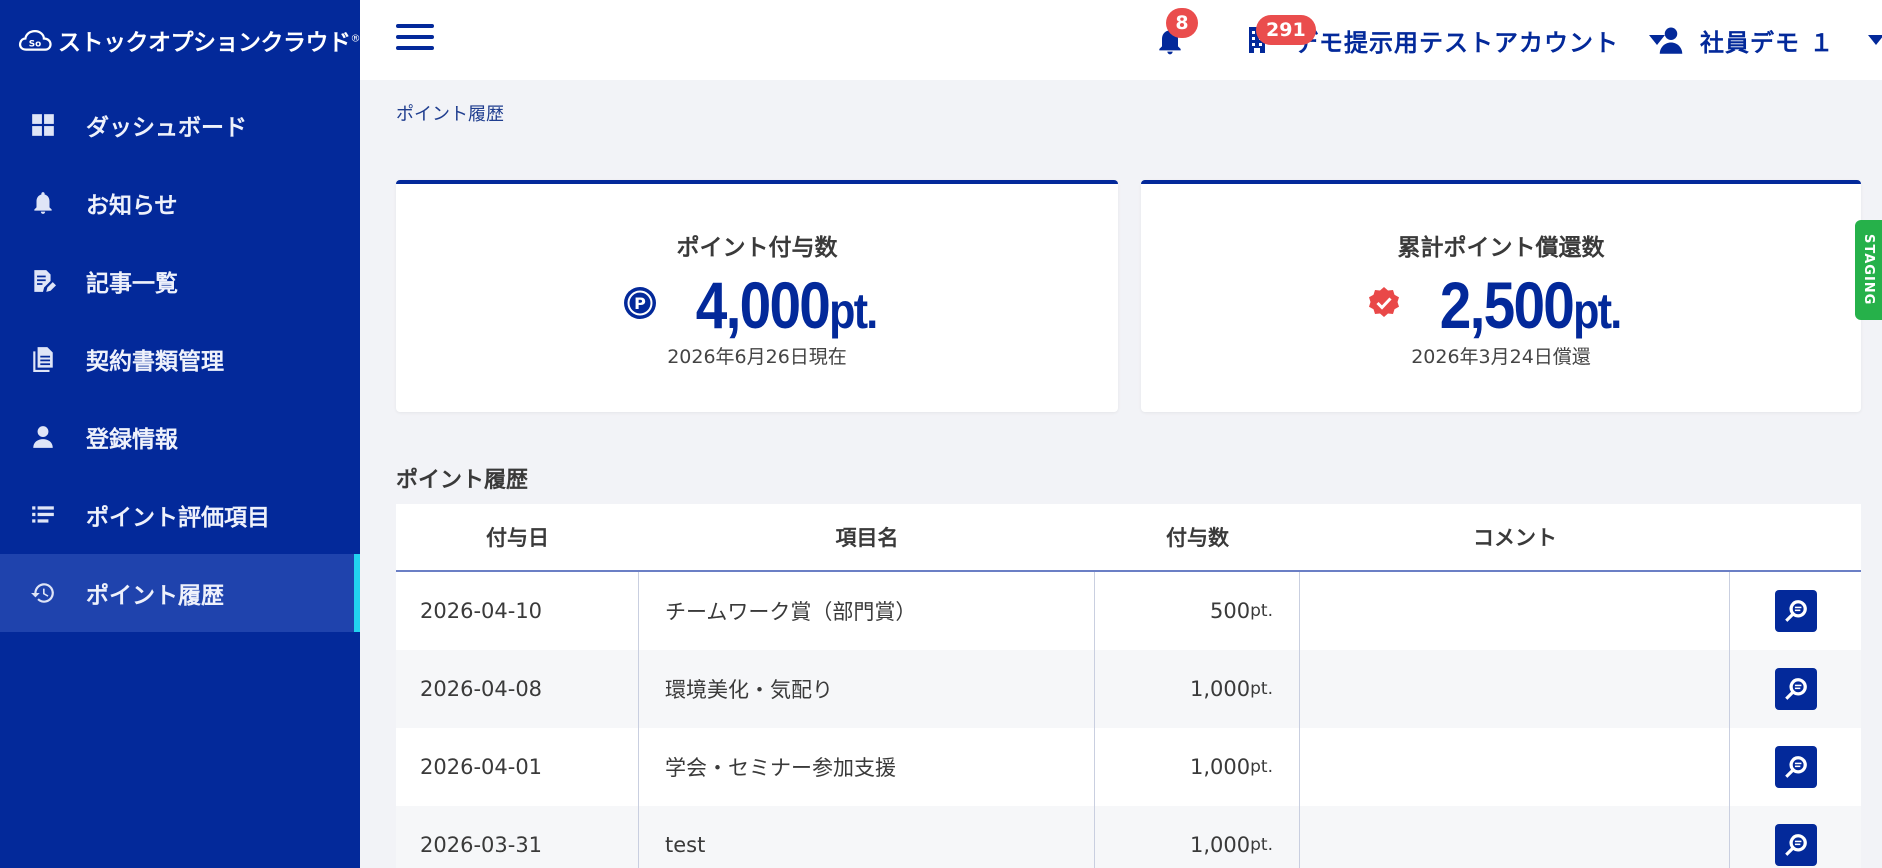  I want to click on sidebar-item-label: ダッシュボード, so click(166, 128).